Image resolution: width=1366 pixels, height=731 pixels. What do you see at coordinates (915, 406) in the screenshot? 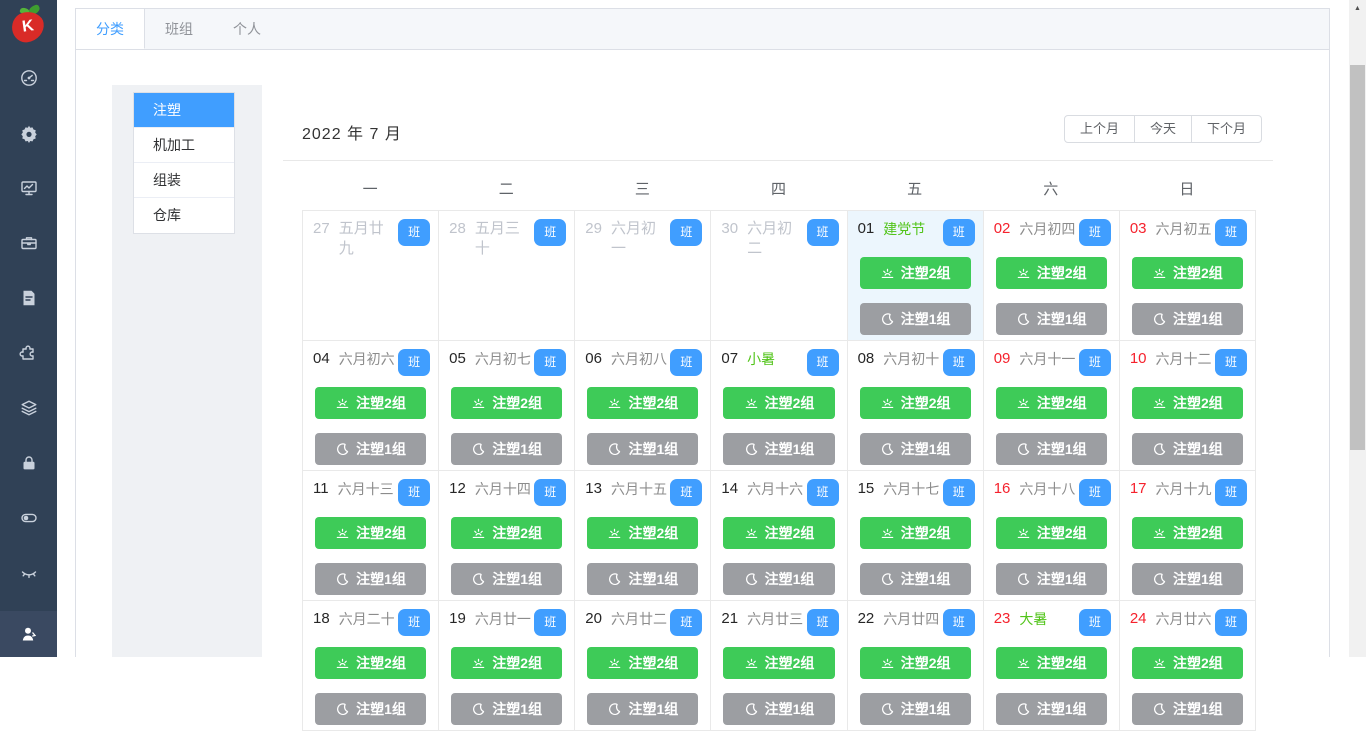
I see `calendar-day-cell: 08 六月初十班注塑2组 注塑1组` at bounding box center [915, 406].